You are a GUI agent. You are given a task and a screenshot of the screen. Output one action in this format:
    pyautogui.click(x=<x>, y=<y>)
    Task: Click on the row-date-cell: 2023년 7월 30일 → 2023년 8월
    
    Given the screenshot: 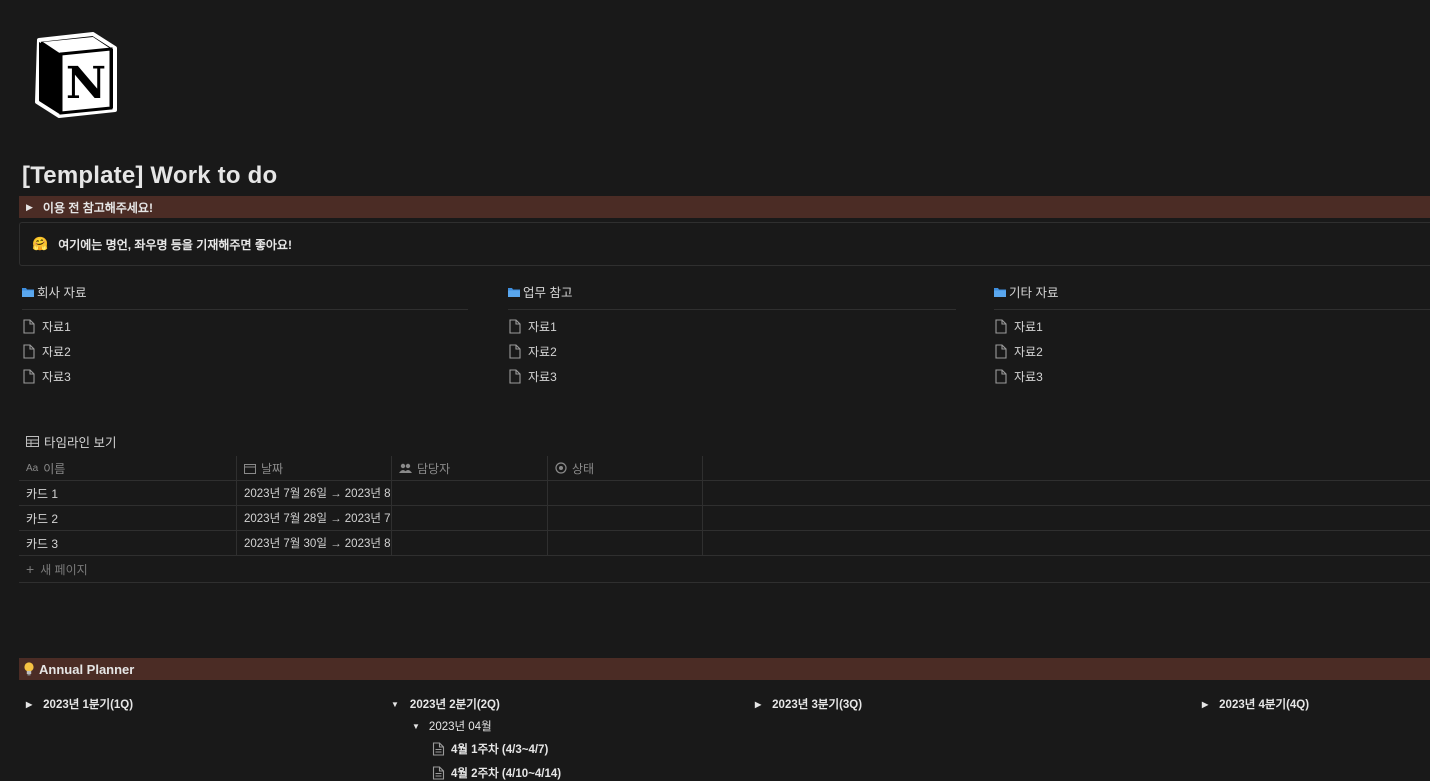 What is the action you would take?
    pyautogui.click(x=314, y=543)
    